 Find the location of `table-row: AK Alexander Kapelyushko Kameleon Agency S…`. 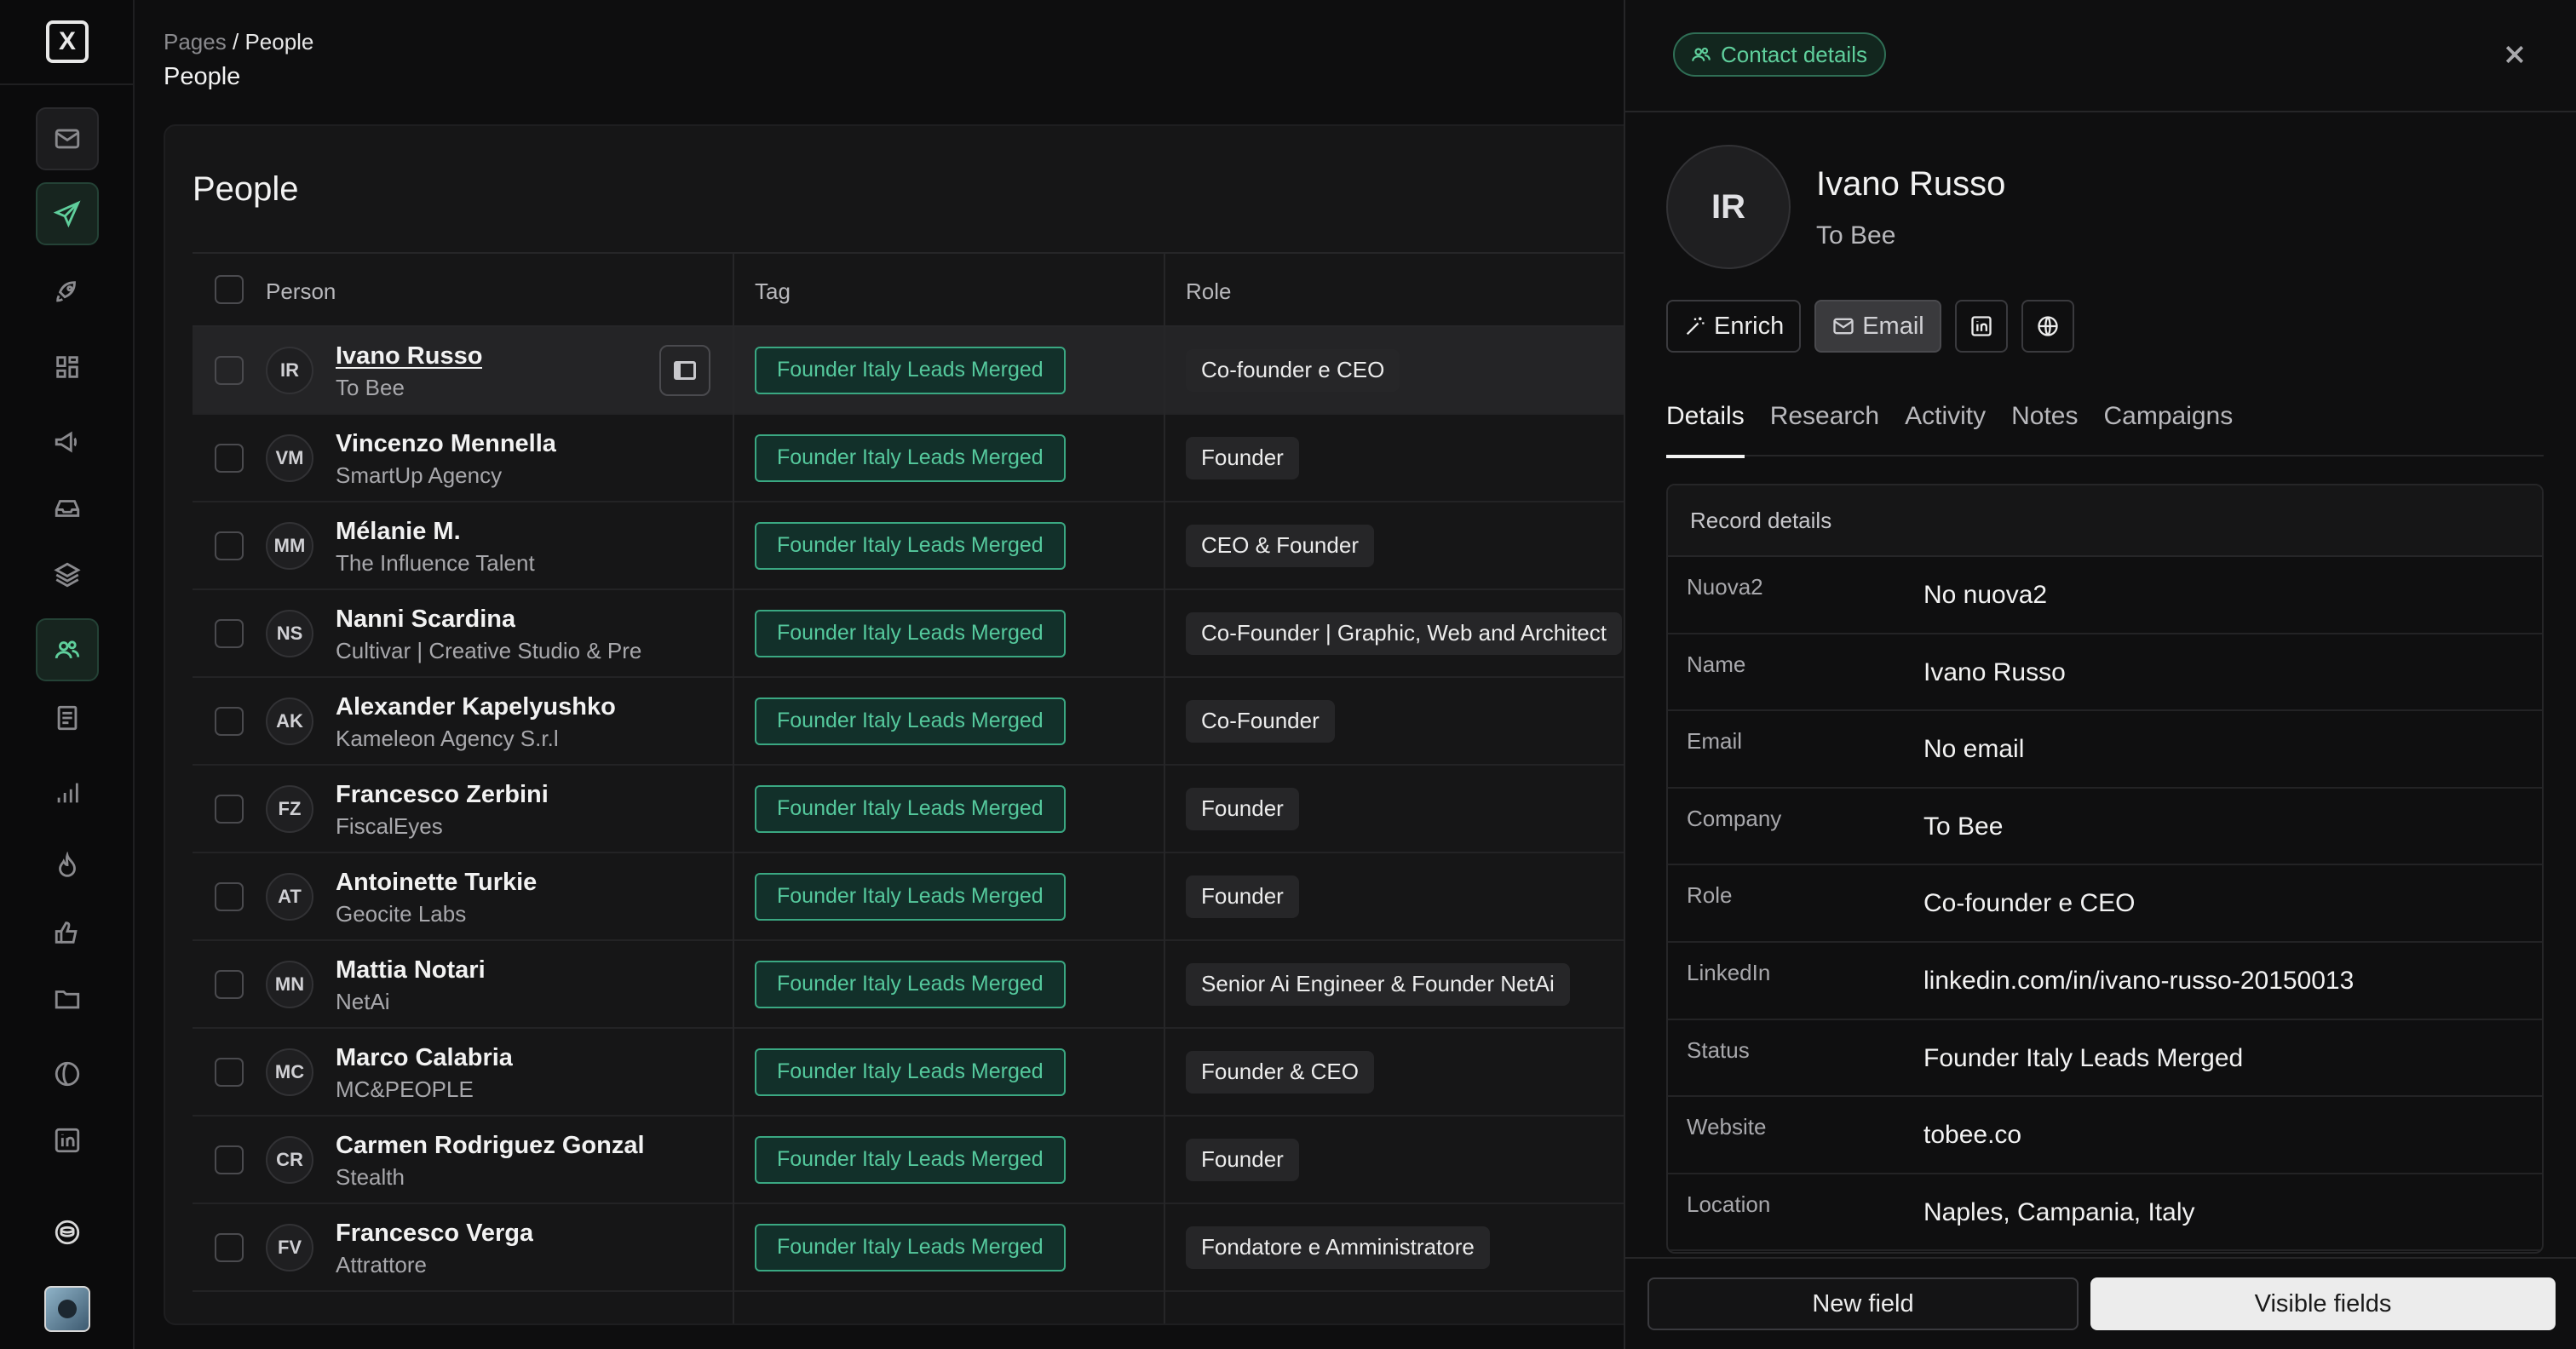

table-row: AK Alexander Kapelyushko Kameleon Agency S… is located at coordinates (957, 722).